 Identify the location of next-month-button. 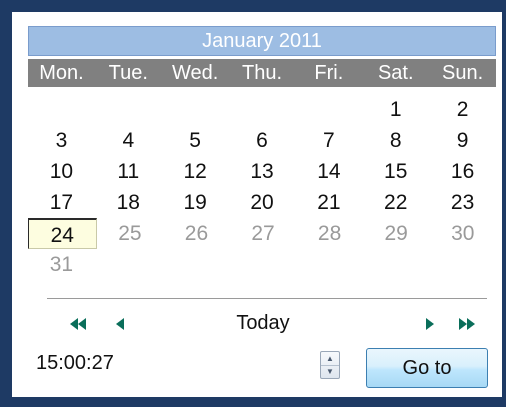
(430, 323).